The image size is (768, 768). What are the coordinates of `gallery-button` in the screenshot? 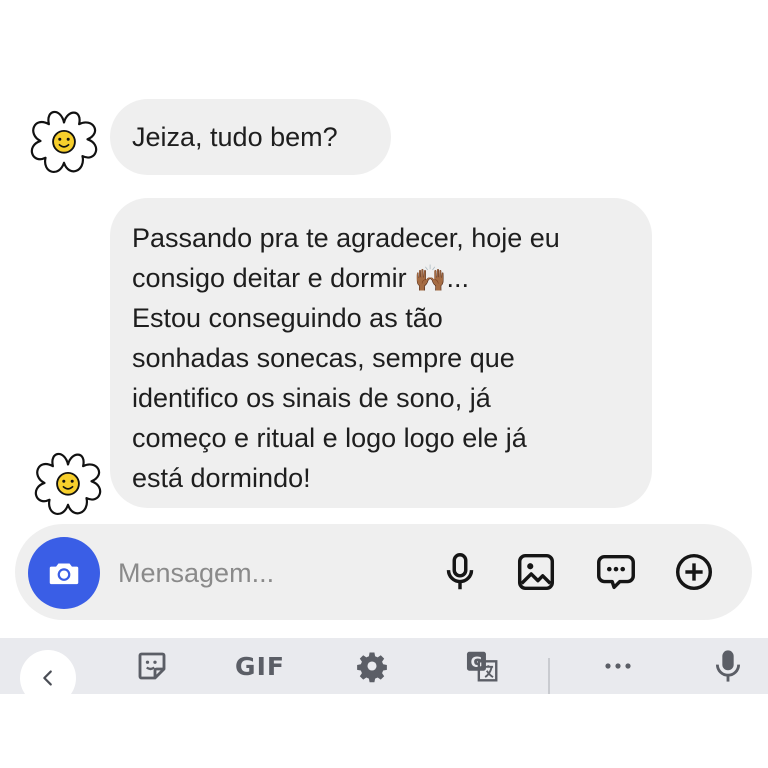 It's located at (536, 572).